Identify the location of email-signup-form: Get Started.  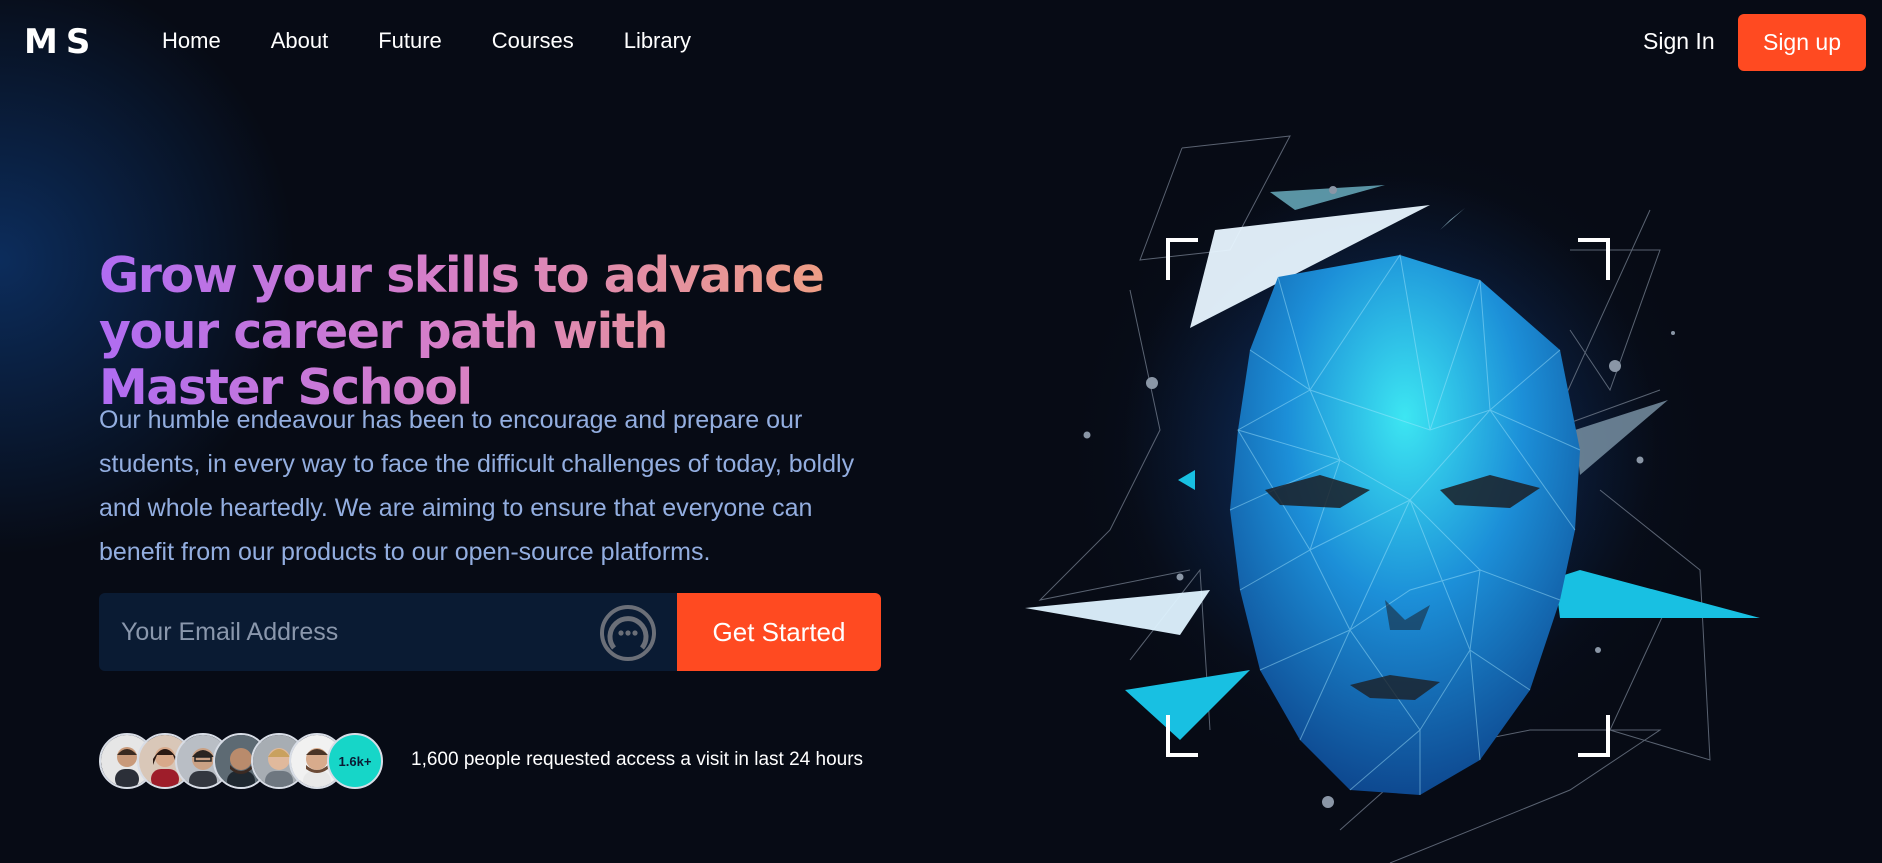
(490, 632).